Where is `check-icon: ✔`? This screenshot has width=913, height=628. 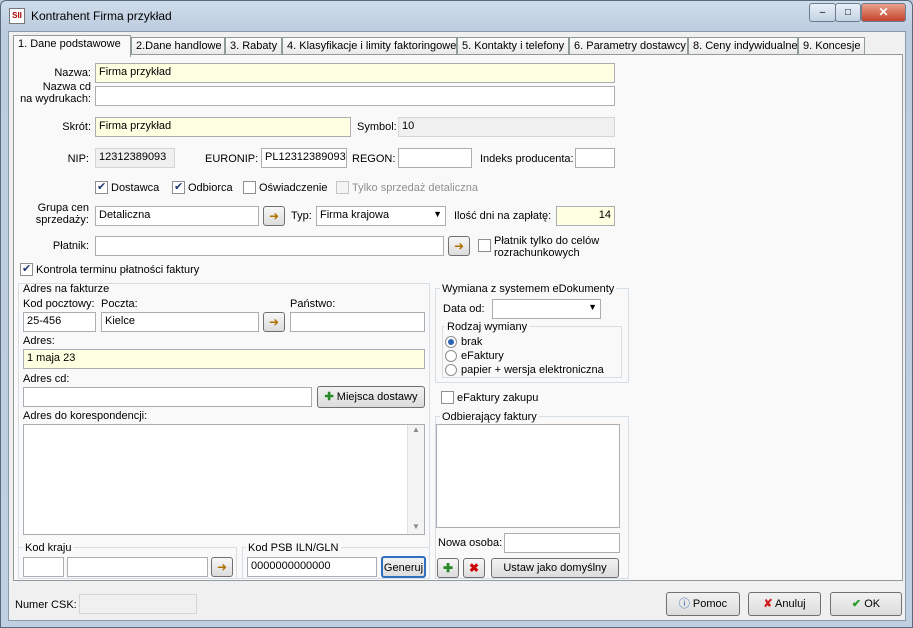
check-icon: ✔ is located at coordinates (856, 604).